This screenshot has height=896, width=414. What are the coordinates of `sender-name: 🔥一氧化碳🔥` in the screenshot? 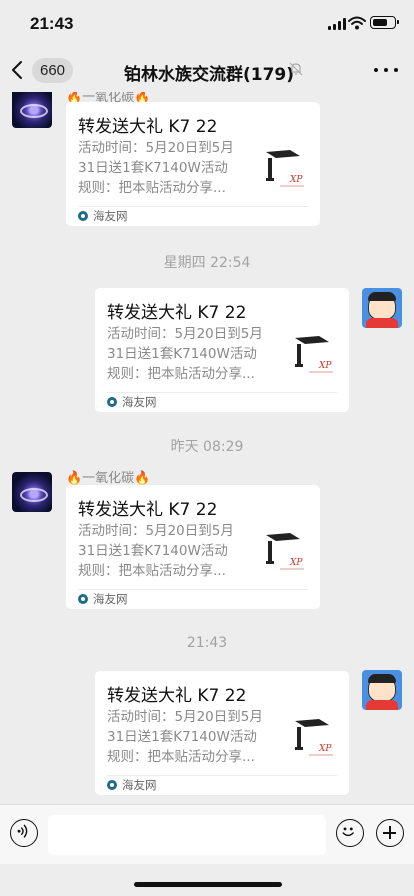 It's located at (108, 478).